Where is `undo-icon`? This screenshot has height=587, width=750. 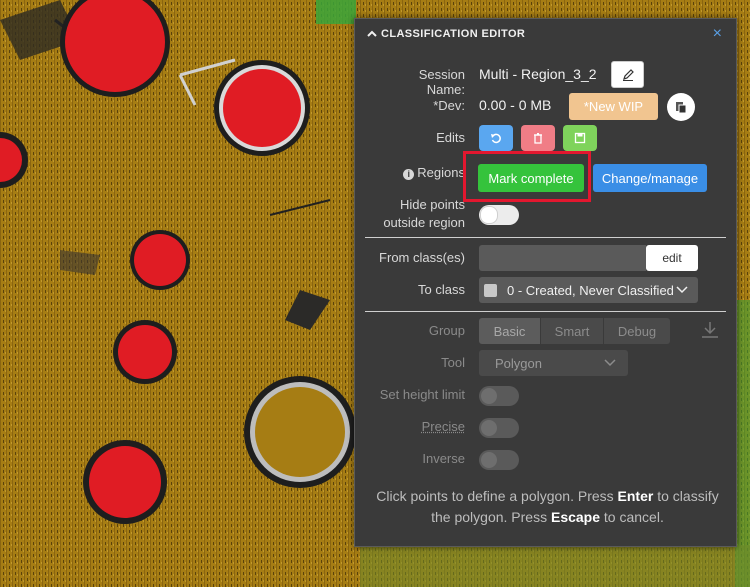
undo-icon is located at coordinates (496, 138).